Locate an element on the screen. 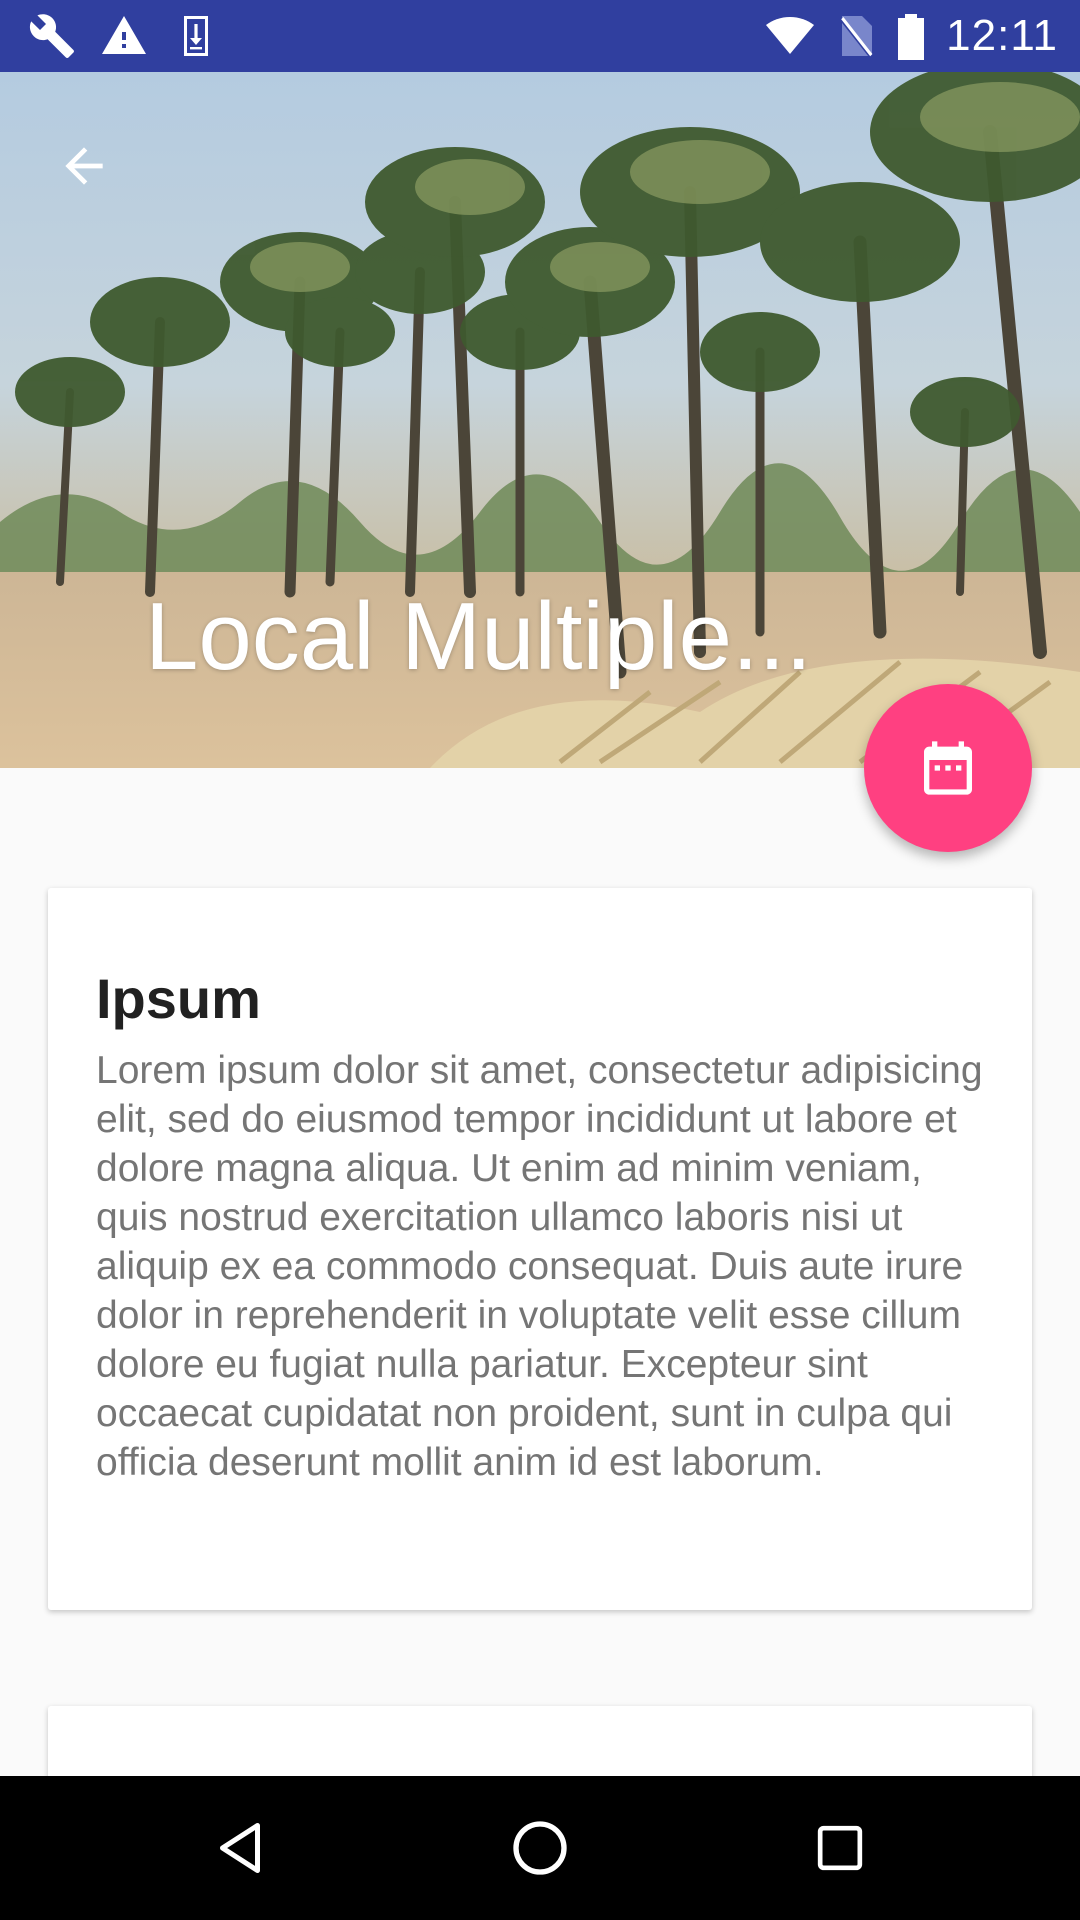 This screenshot has width=1080, height=1920. navigation-bar is located at coordinates (540, 1848).